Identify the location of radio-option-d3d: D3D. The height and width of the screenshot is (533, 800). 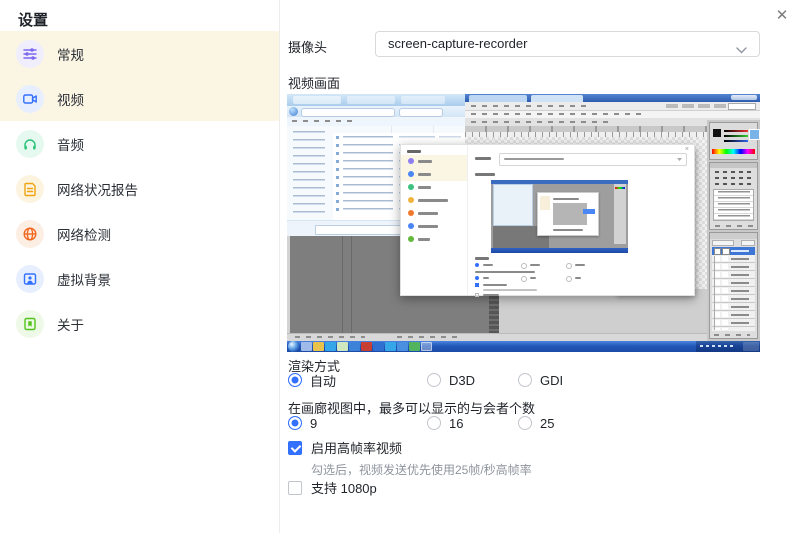
(472, 380).